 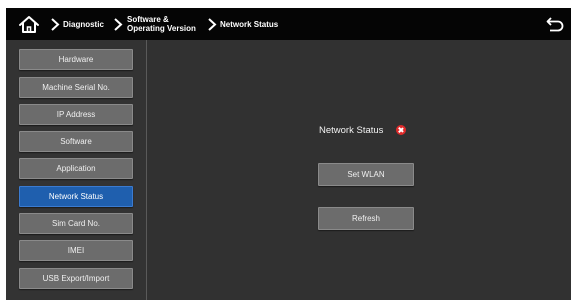 What do you see at coordinates (146, 170) in the screenshot?
I see `panel-divider` at bounding box center [146, 170].